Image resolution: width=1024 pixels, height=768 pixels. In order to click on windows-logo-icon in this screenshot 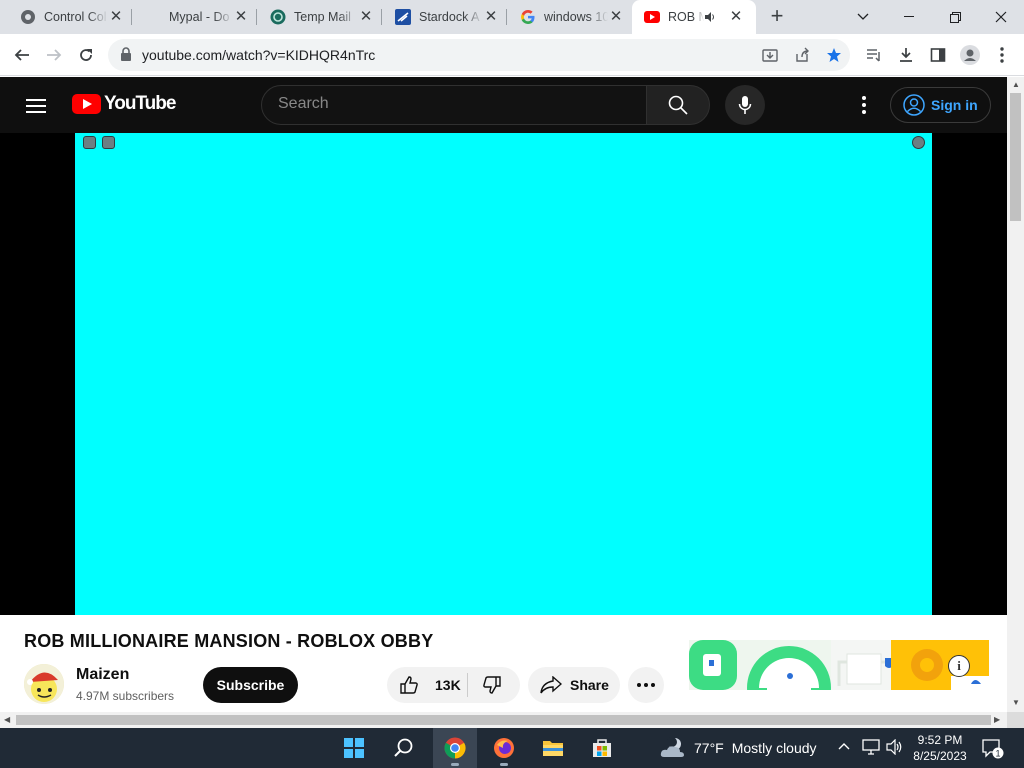, I will do `click(354, 748)`.